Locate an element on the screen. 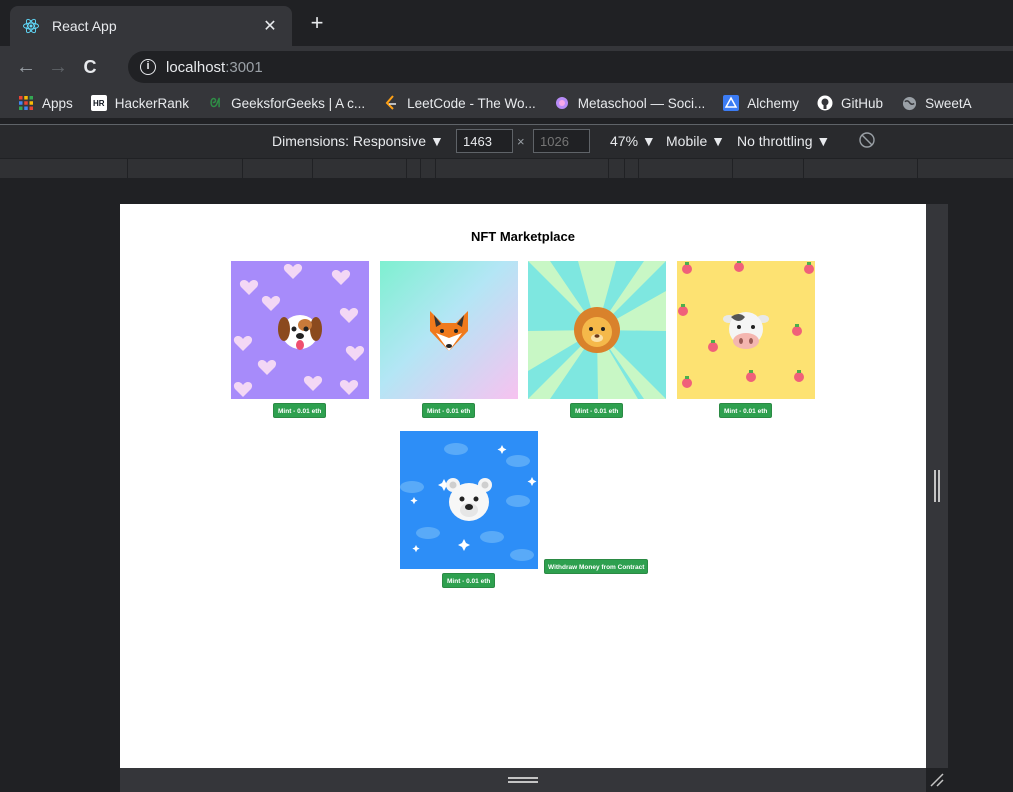 This screenshot has height=792, width=1013. url-port: :3001 is located at coordinates (244, 67).